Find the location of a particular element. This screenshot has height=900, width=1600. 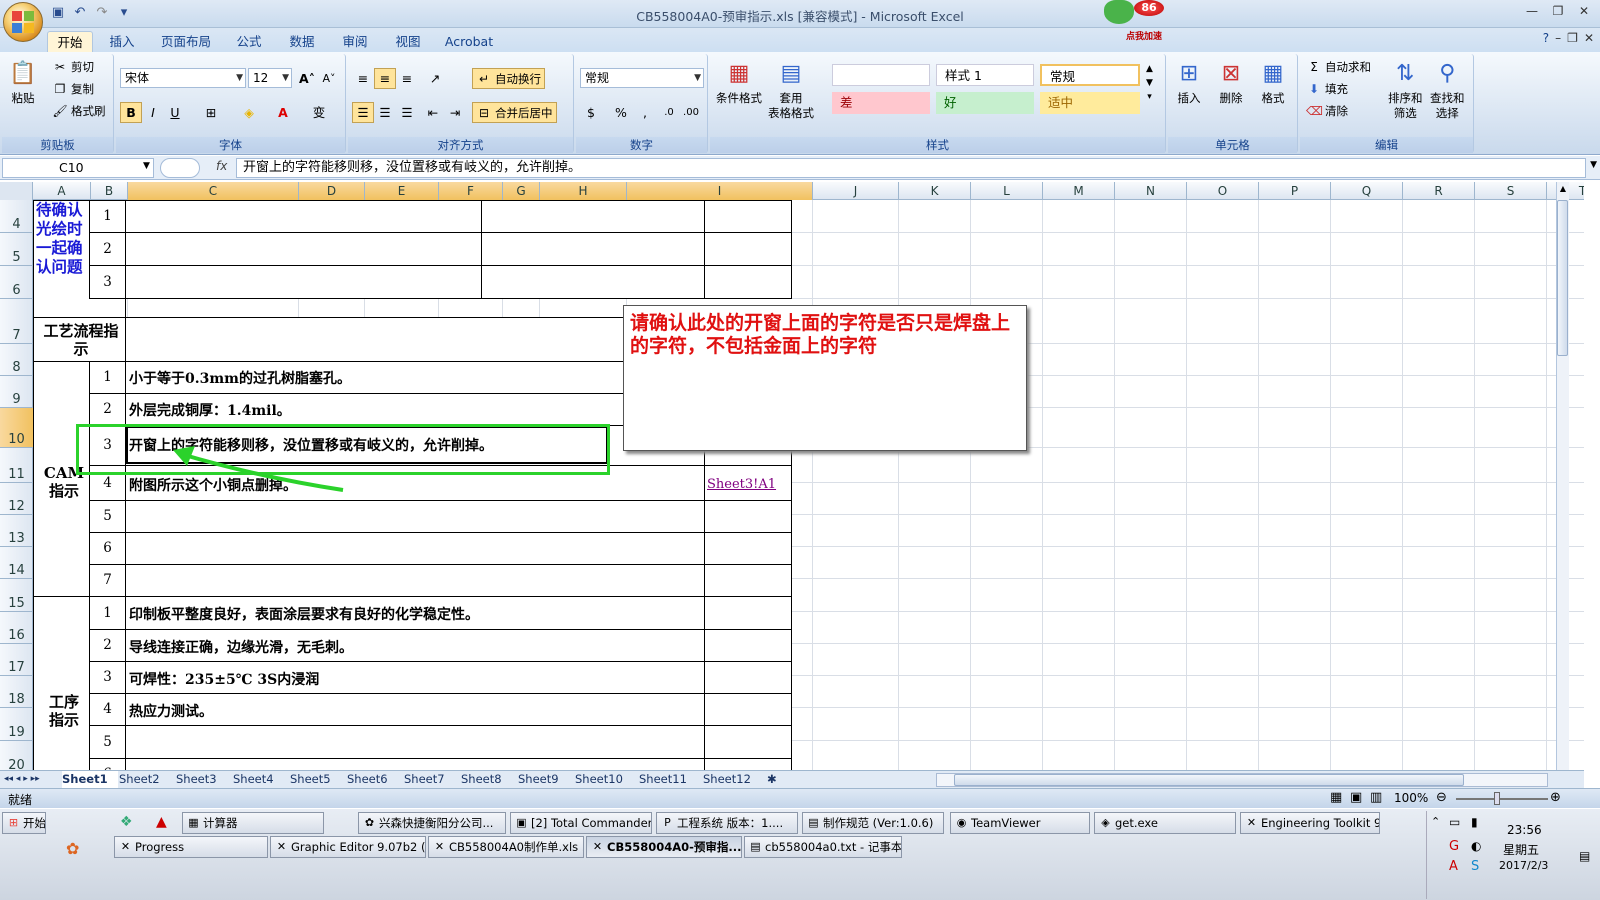

paste-button: 📋 粘贴 is located at coordinates (23, 82).